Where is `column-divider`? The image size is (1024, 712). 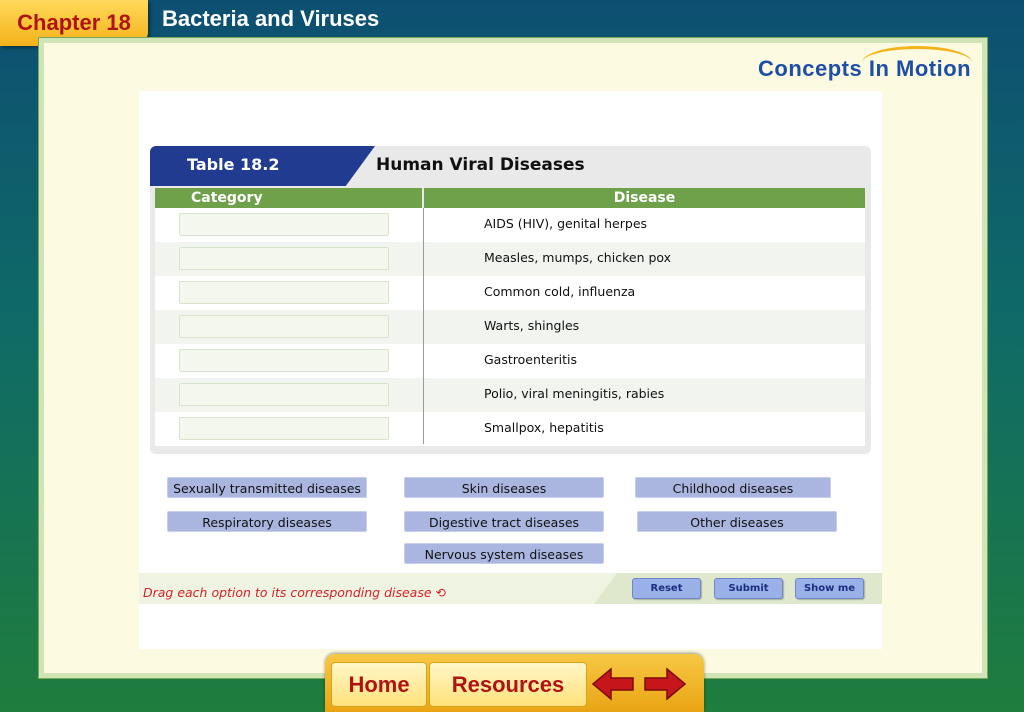 column-divider is located at coordinates (423, 326).